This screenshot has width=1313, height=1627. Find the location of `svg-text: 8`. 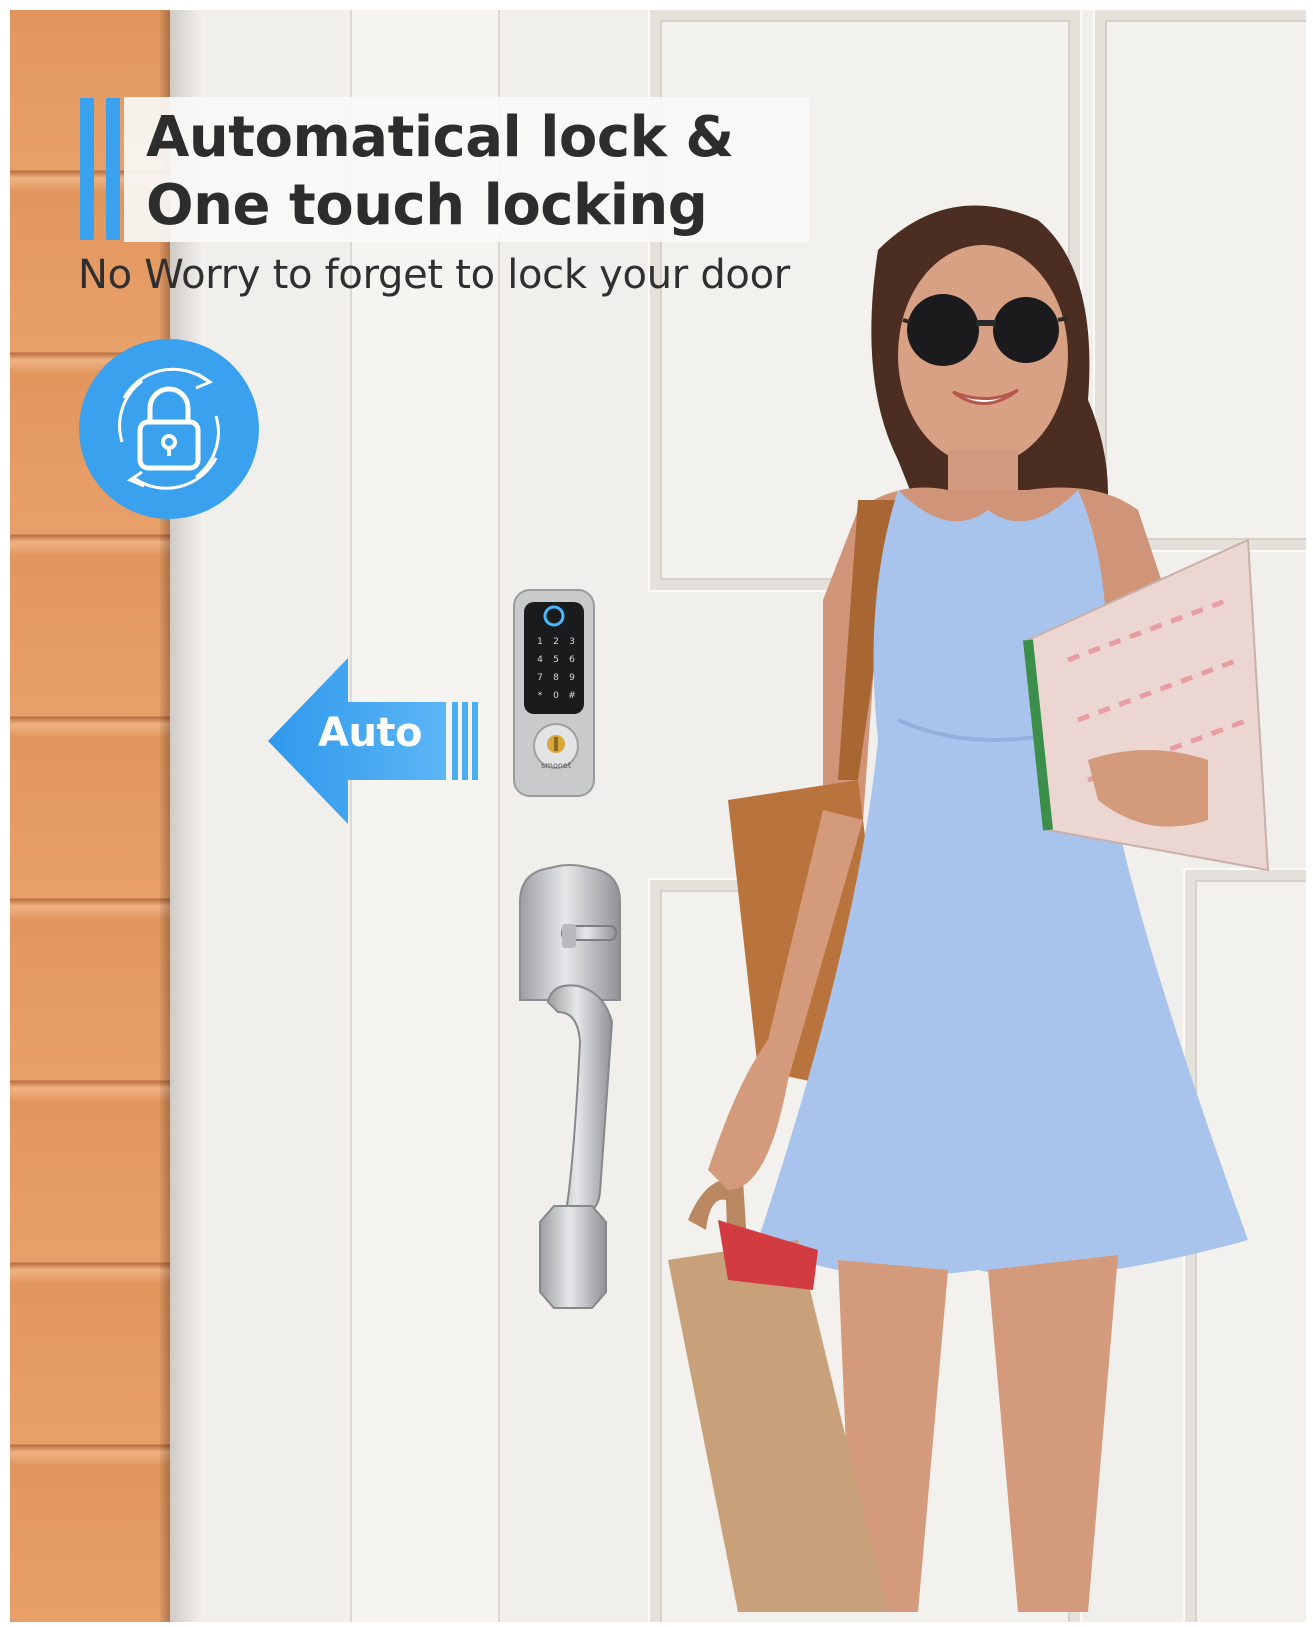

svg-text: 8 is located at coordinates (556, 678).